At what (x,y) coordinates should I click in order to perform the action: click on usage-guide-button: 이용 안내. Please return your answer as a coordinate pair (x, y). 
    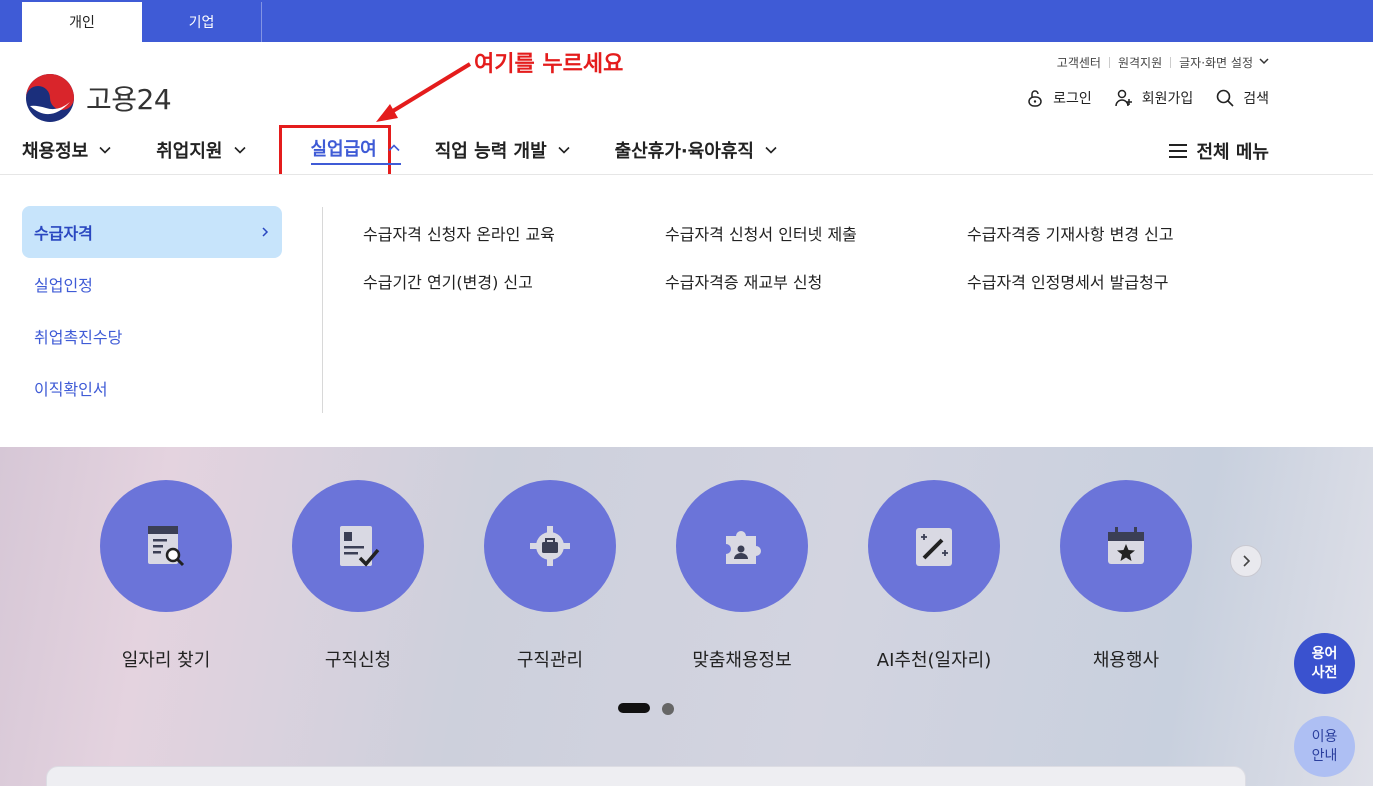
    Looking at the image, I should click on (1324, 746).